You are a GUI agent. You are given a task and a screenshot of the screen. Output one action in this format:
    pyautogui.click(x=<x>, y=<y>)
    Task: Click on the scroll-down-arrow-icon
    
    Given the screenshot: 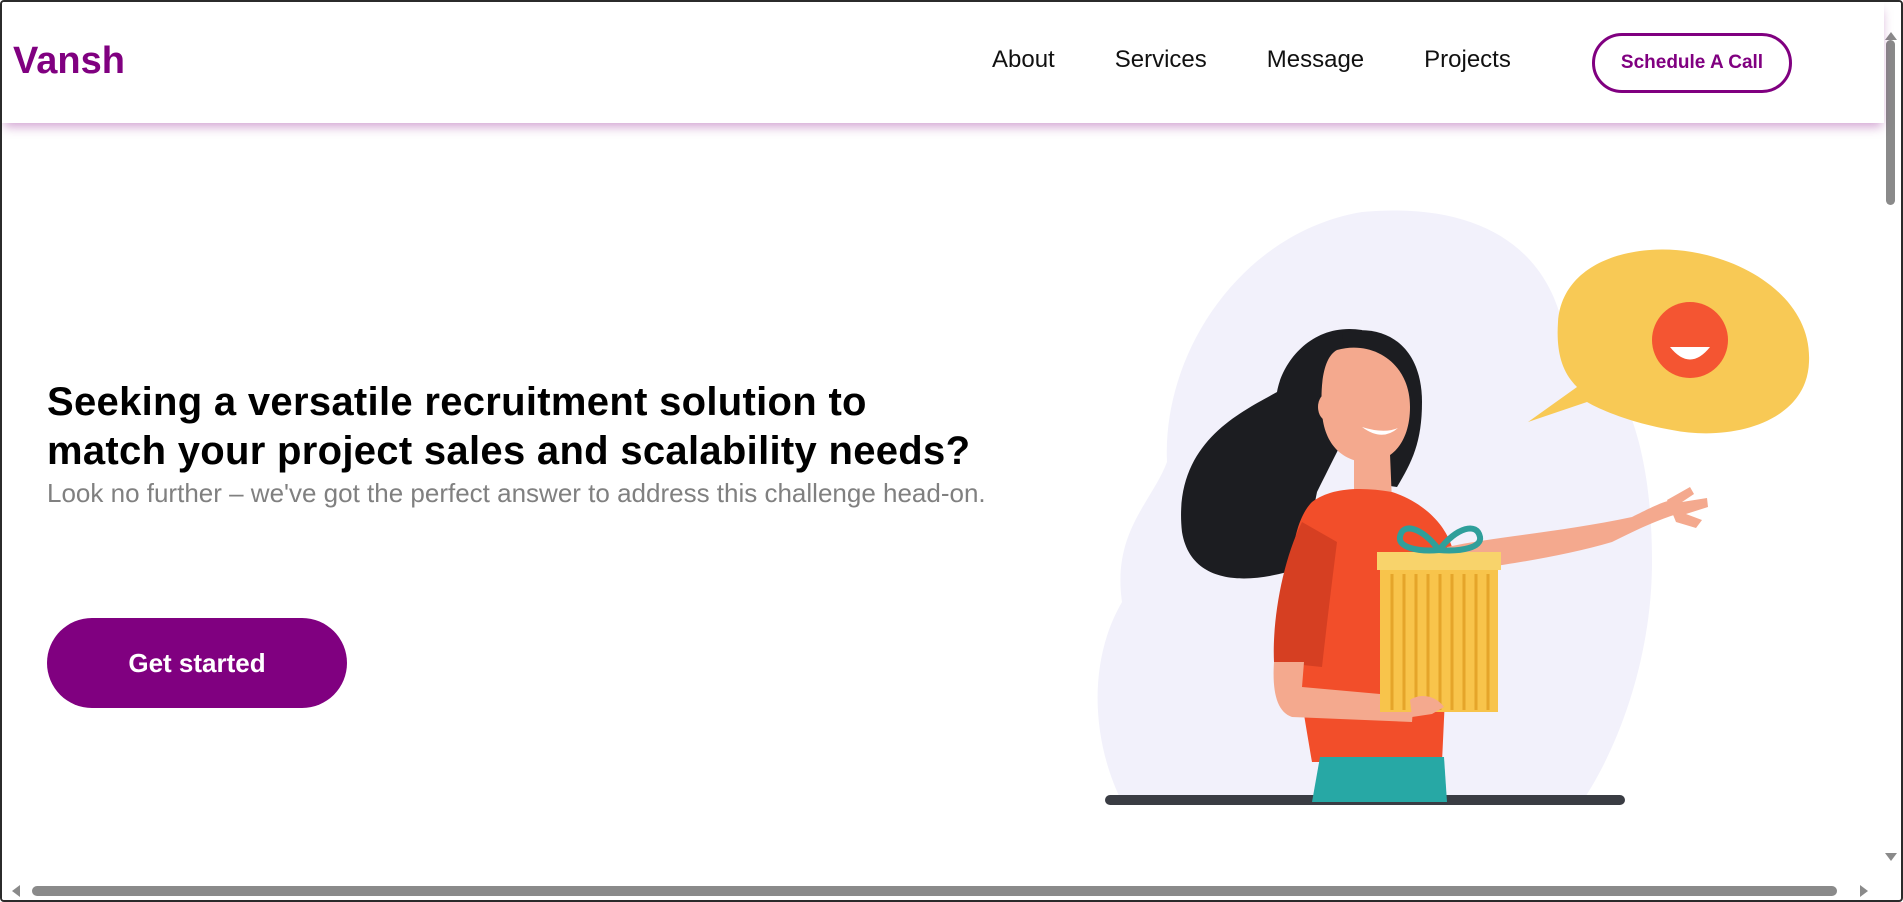 What is the action you would take?
    pyautogui.click(x=1891, y=857)
    